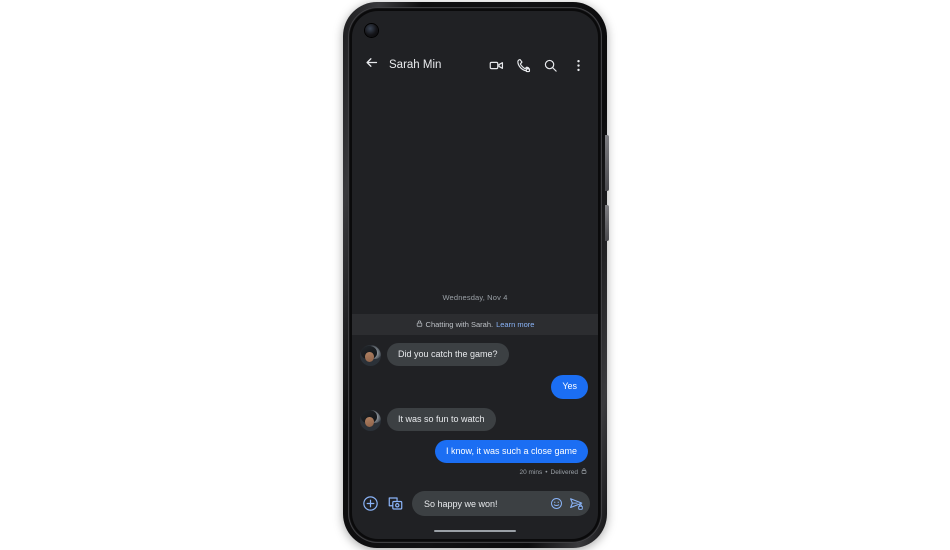 The image size is (950, 550). I want to click on encryption-banner-text: Chatting with Sarah., so click(459, 324).